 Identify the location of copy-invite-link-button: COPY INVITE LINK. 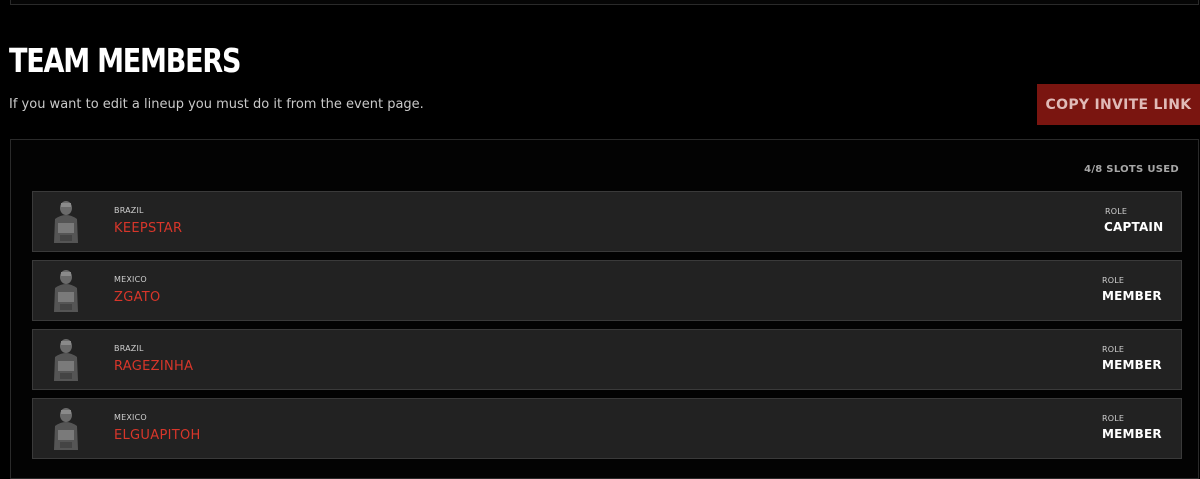
(1118, 104).